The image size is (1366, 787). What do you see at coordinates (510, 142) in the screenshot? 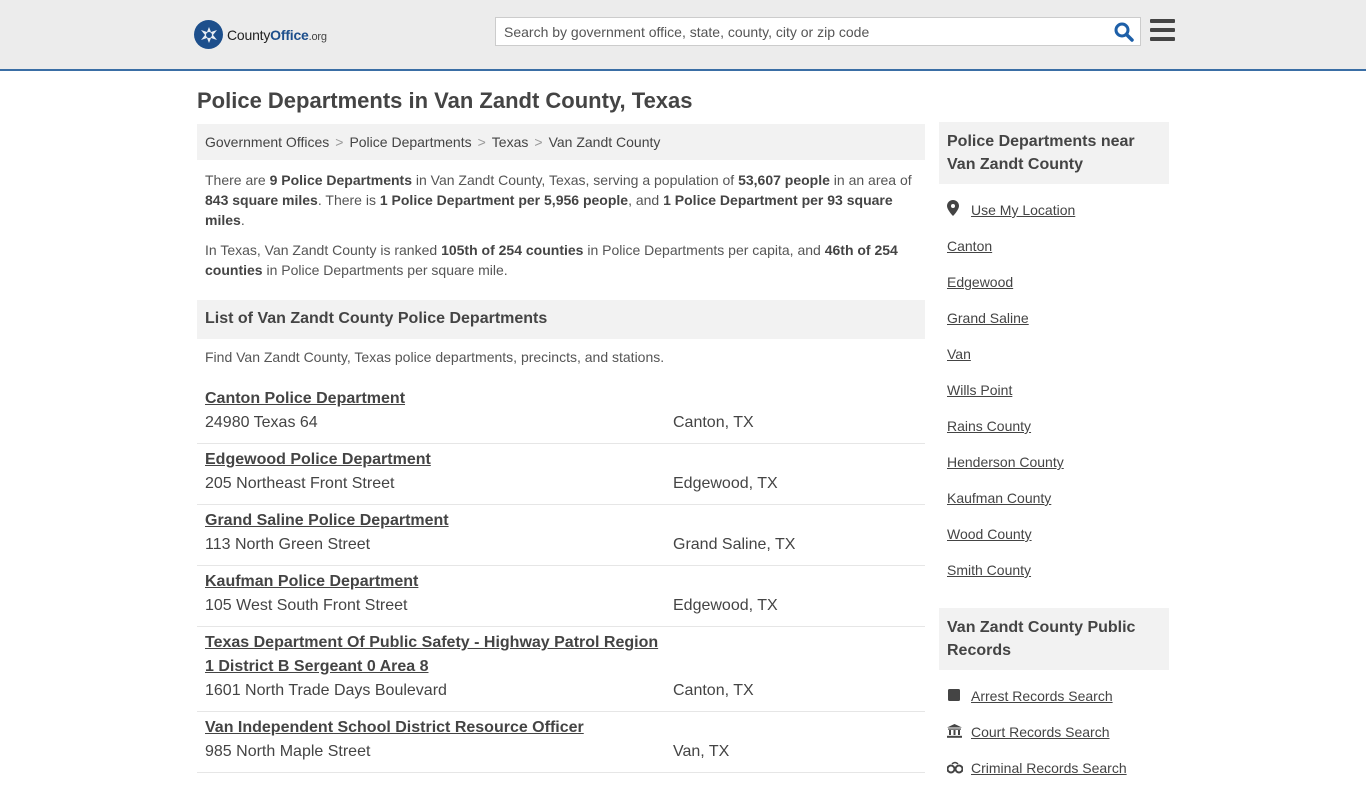
I see `breadcrumb-item-texas: Texas` at bounding box center [510, 142].